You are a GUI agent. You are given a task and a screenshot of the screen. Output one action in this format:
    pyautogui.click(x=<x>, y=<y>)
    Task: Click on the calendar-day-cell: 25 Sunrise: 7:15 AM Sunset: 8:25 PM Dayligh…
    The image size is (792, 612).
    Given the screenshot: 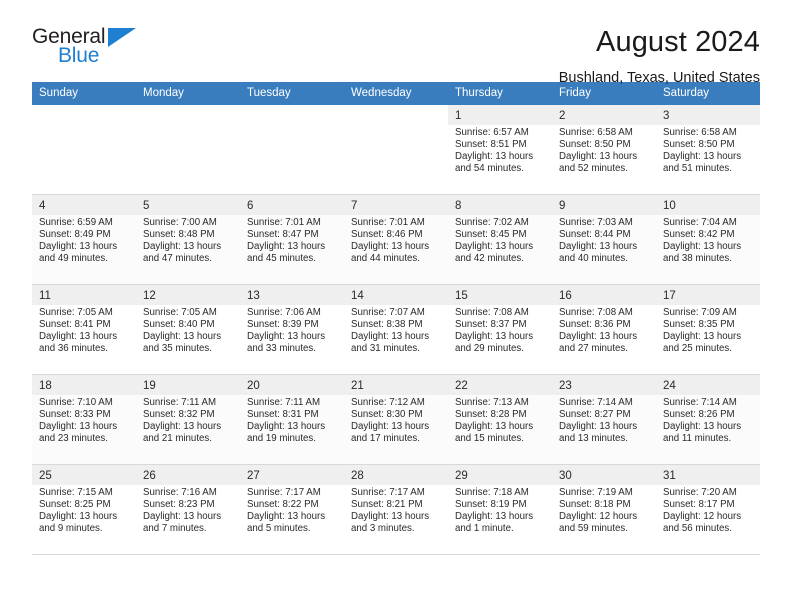 What is the action you would take?
    pyautogui.click(x=84, y=509)
    